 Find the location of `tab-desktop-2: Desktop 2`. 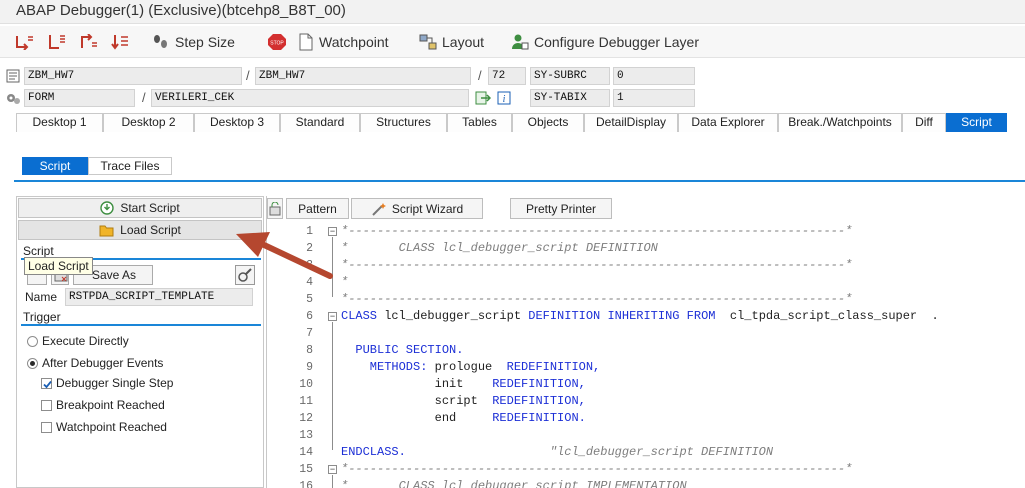

tab-desktop-2: Desktop 2 is located at coordinates (148, 122).